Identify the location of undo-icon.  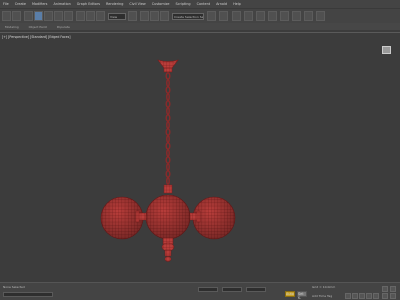
(6, 16).